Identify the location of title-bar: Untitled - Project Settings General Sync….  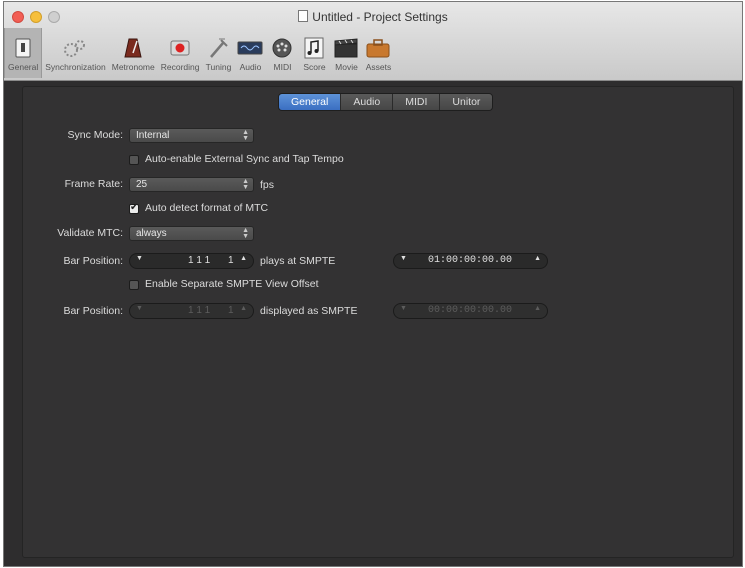
(373, 41).